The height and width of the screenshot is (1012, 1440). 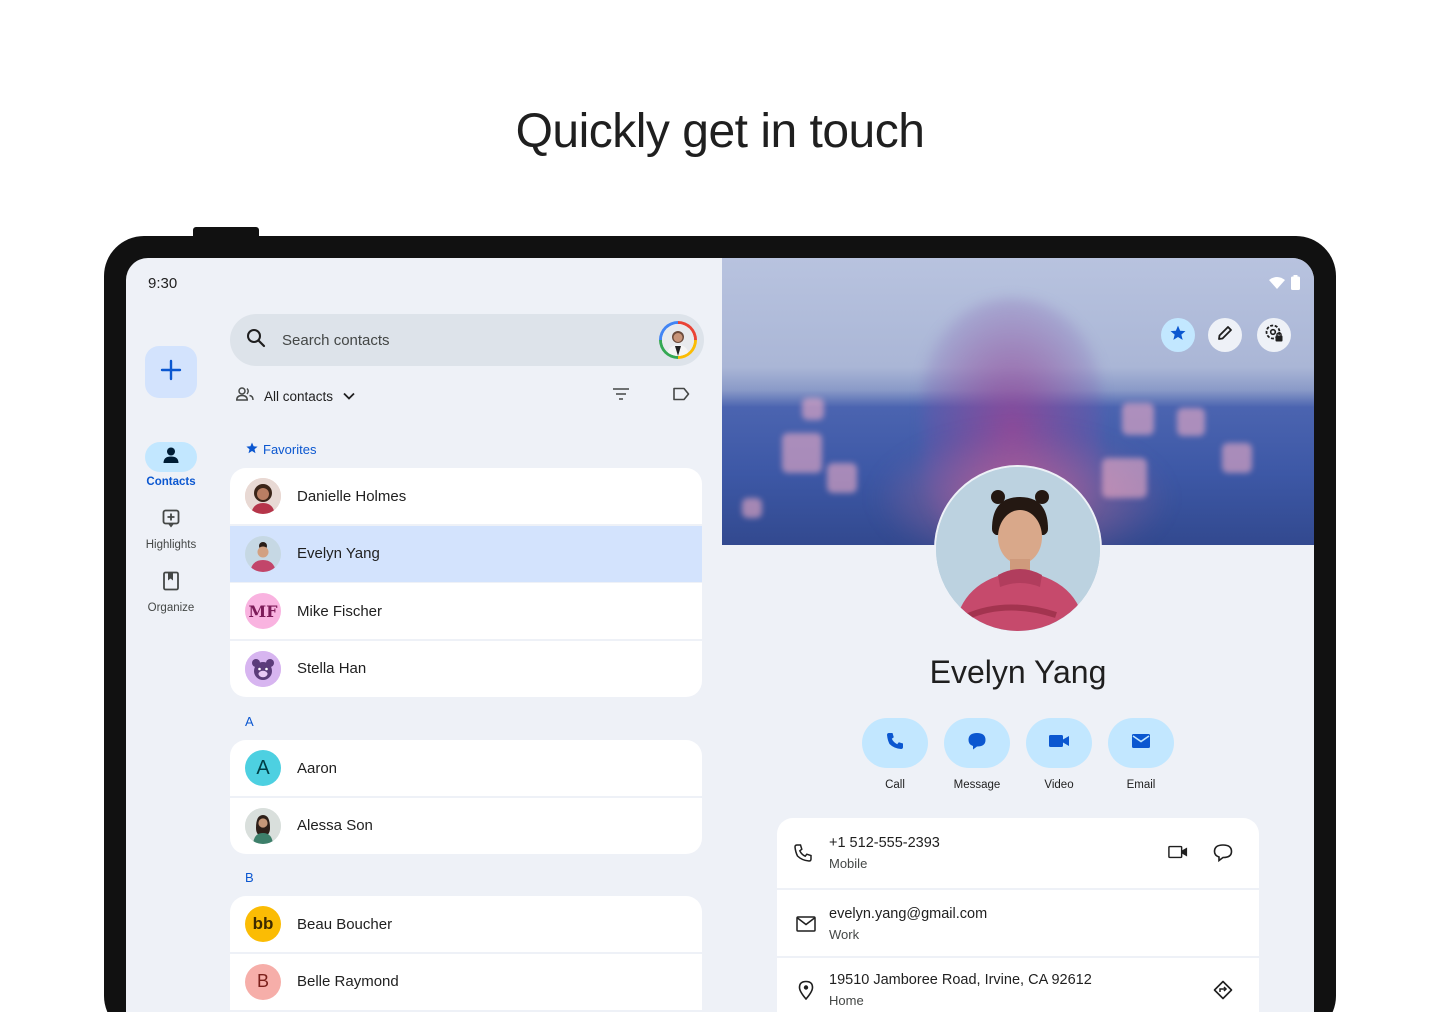 I want to click on video-action: Video, so click(x=1059, y=754).